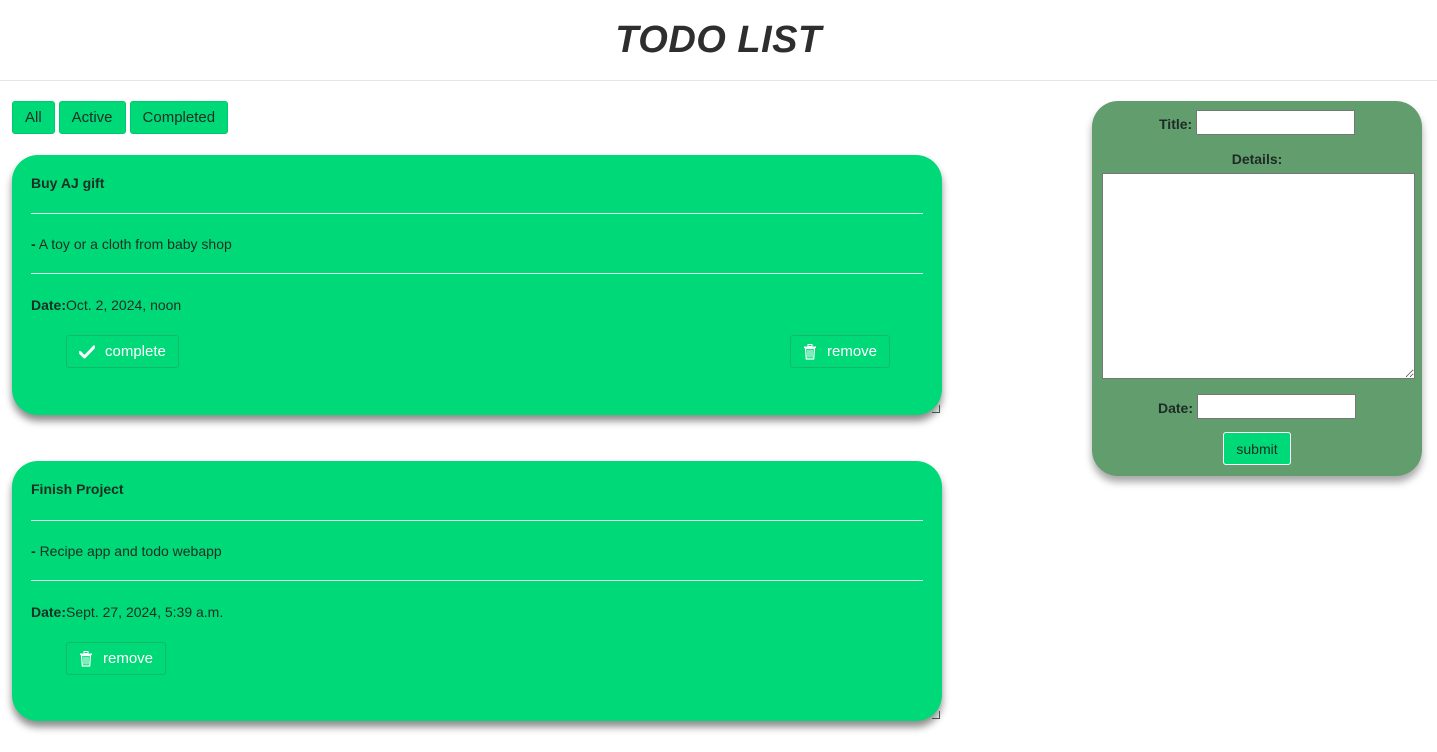 The height and width of the screenshot is (752, 1437). I want to click on todo-date: Date:Sept. 27, 2024, 5:39 a.m., so click(127, 612).